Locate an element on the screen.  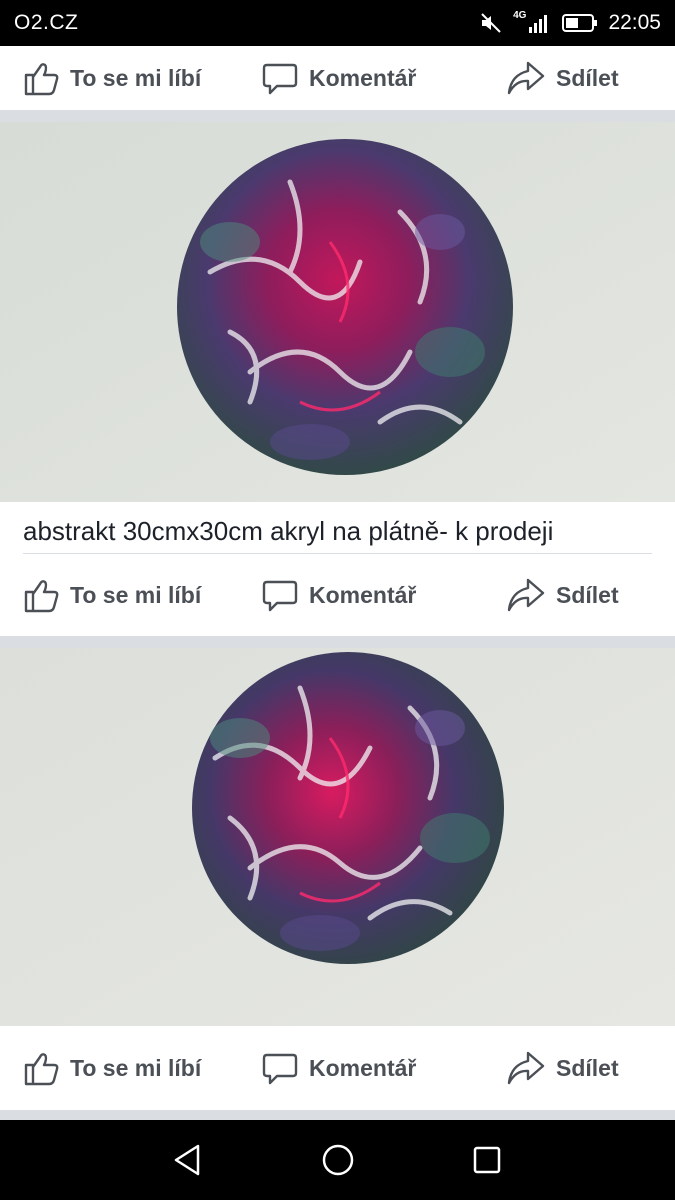
signal-icon is located at coordinates (538, 24).